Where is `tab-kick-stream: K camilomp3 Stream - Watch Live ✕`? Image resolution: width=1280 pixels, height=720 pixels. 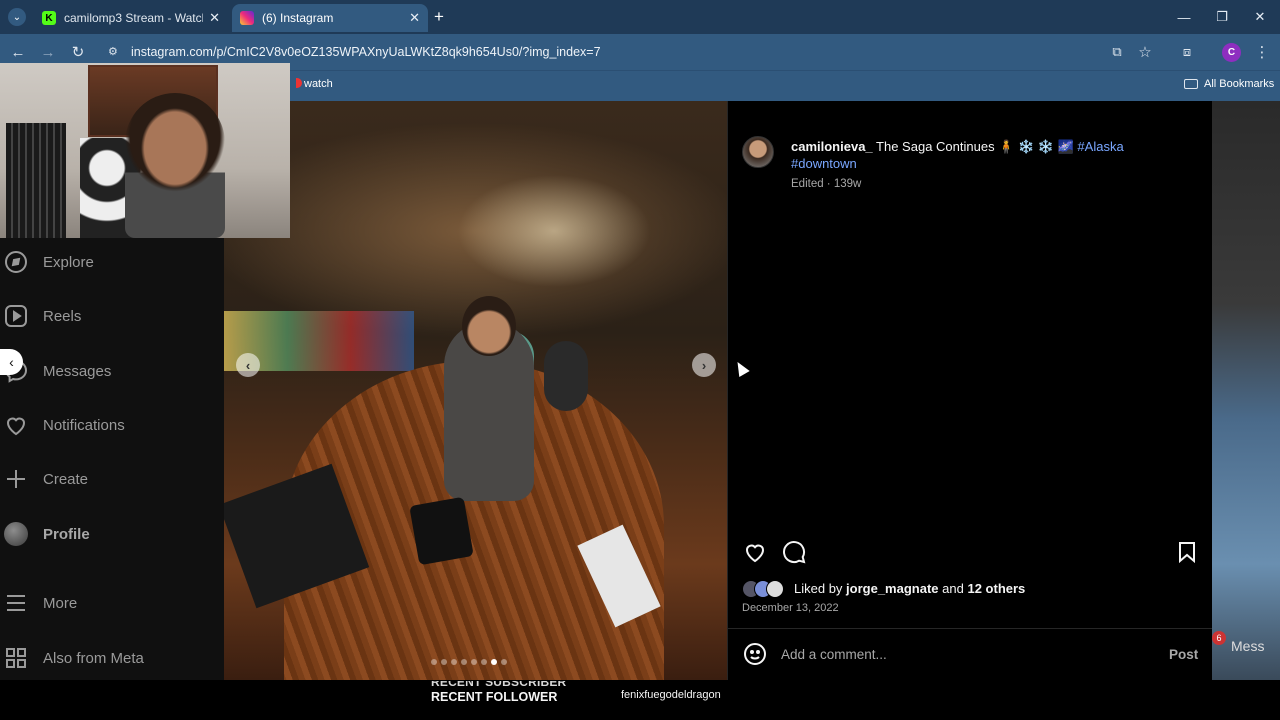
tab-kick-stream: K camilomp3 Stream - Watch Live ✕ is located at coordinates (131, 18).